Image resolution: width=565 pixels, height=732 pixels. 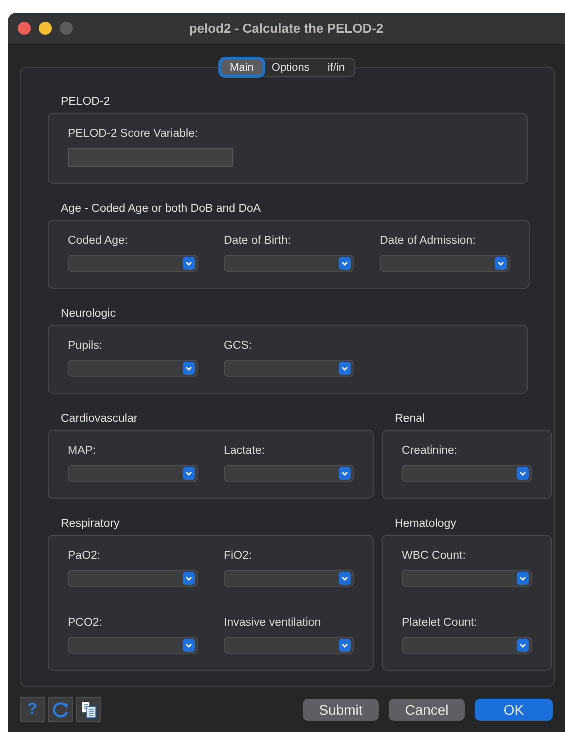 What do you see at coordinates (290, 67) in the screenshot?
I see `tab: Options` at bounding box center [290, 67].